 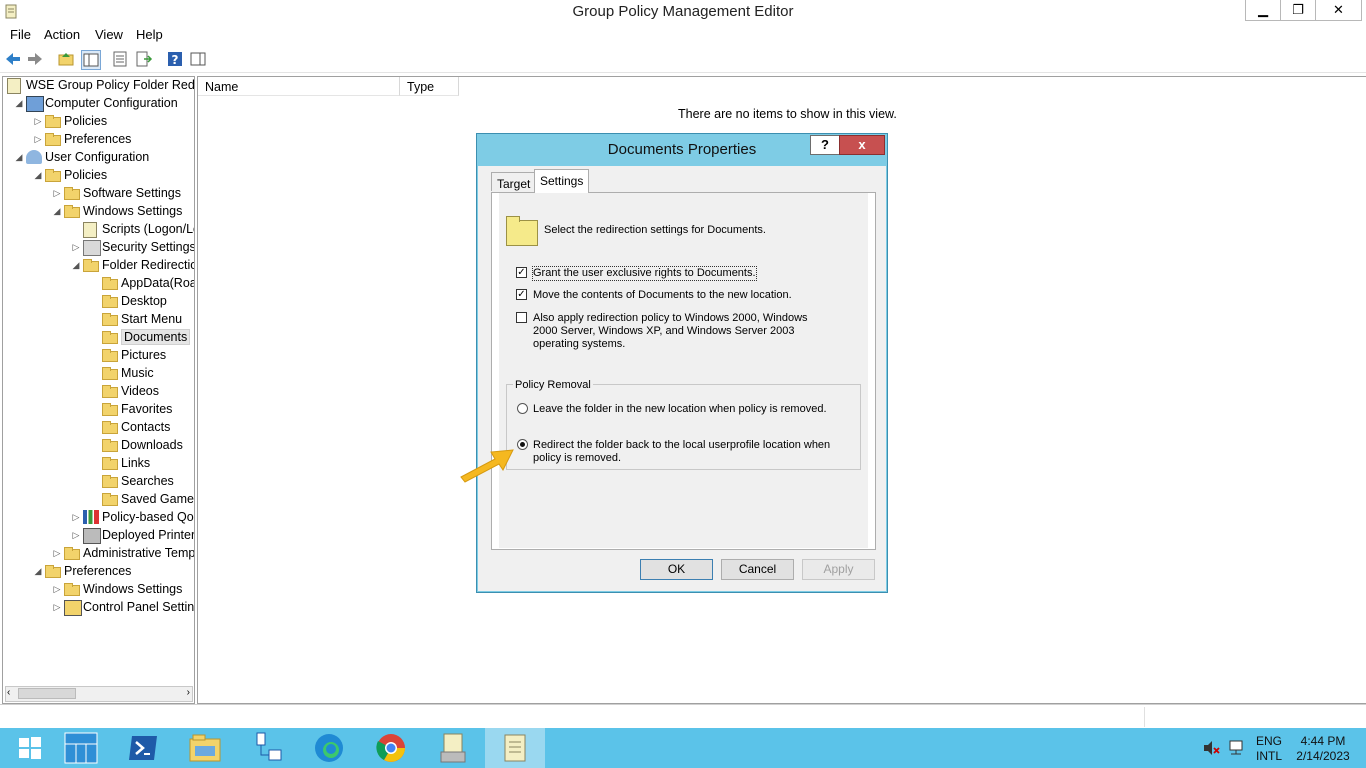 What do you see at coordinates (98, 248) in the screenshot?
I see `tree-node: ▷ Security Settings` at bounding box center [98, 248].